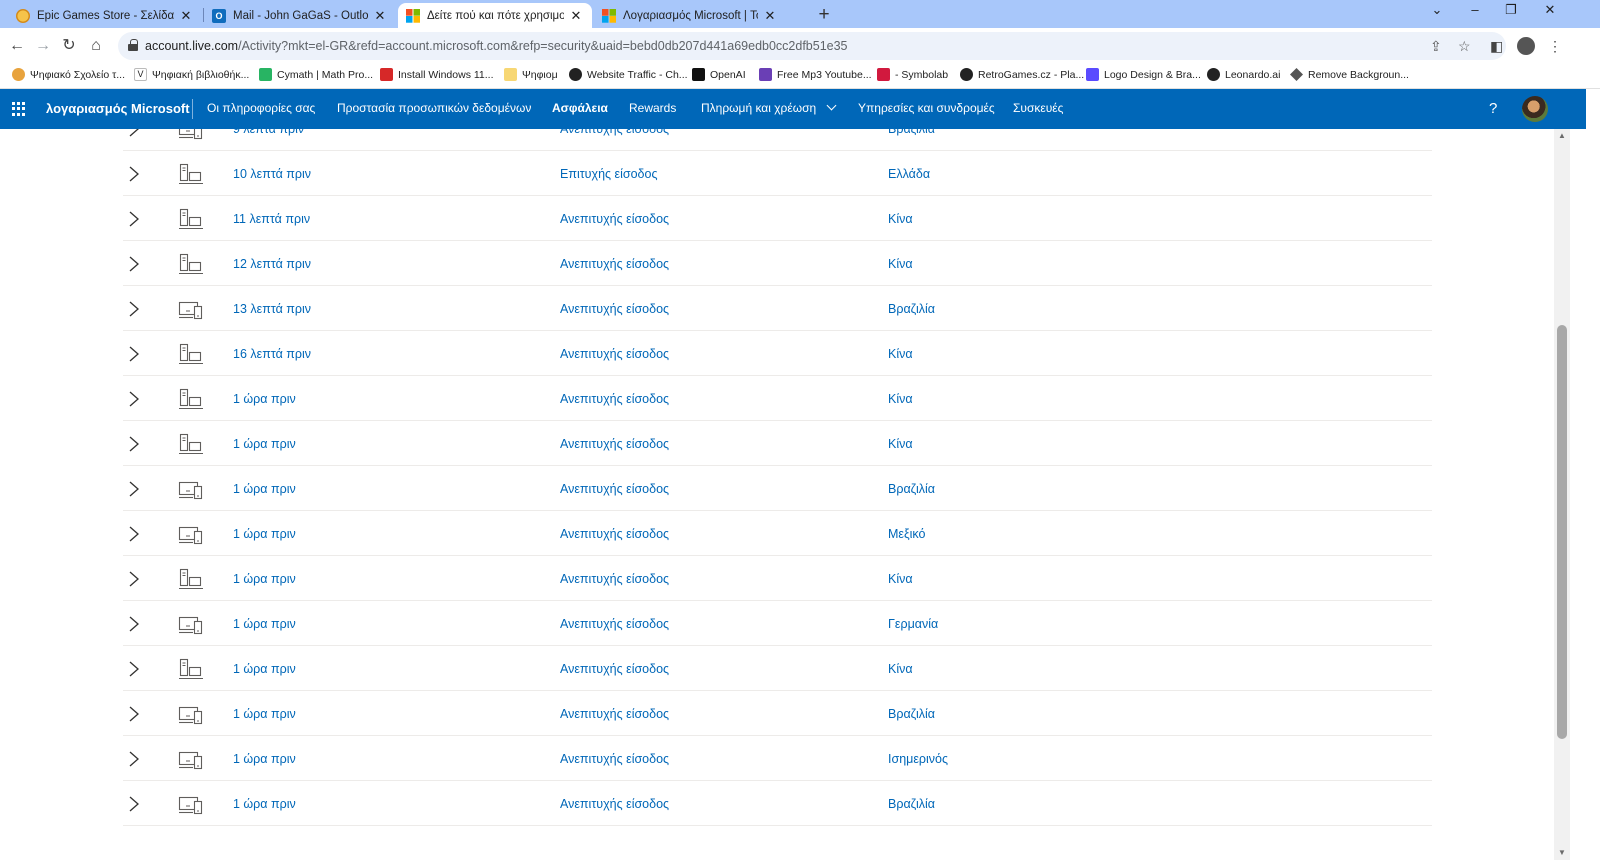 The height and width of the screenshot is (860, 1600). Describe the element at coordinates (909, 174) in the screenshot. I see `activity-location-link: Ελλάδα` at that location.